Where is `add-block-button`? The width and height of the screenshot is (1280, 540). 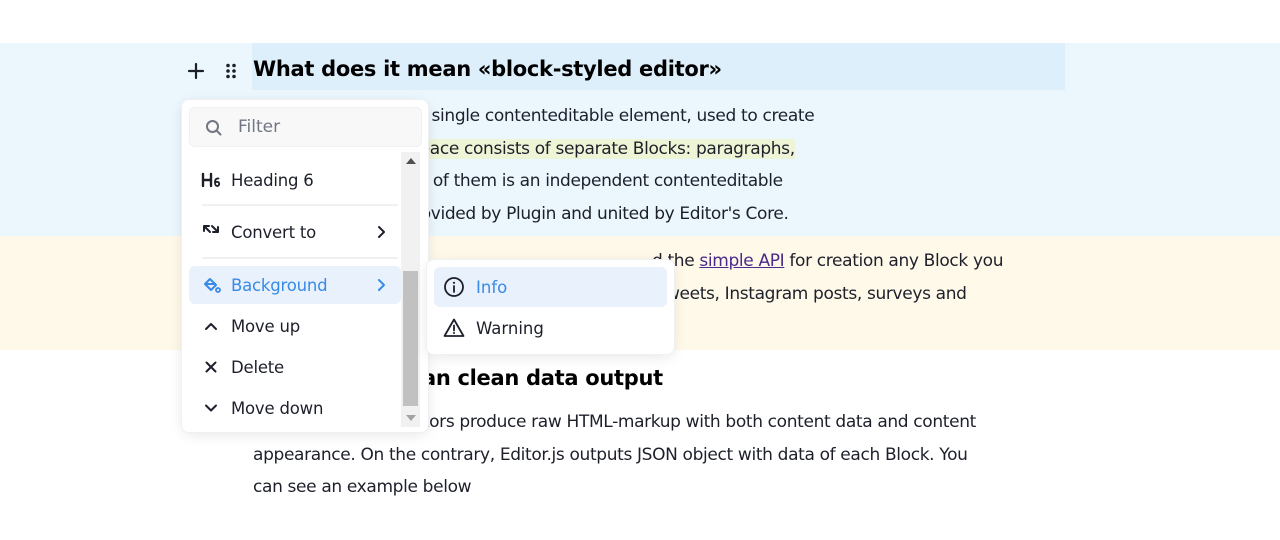
add-block-button is located at coordinates (196, 71).